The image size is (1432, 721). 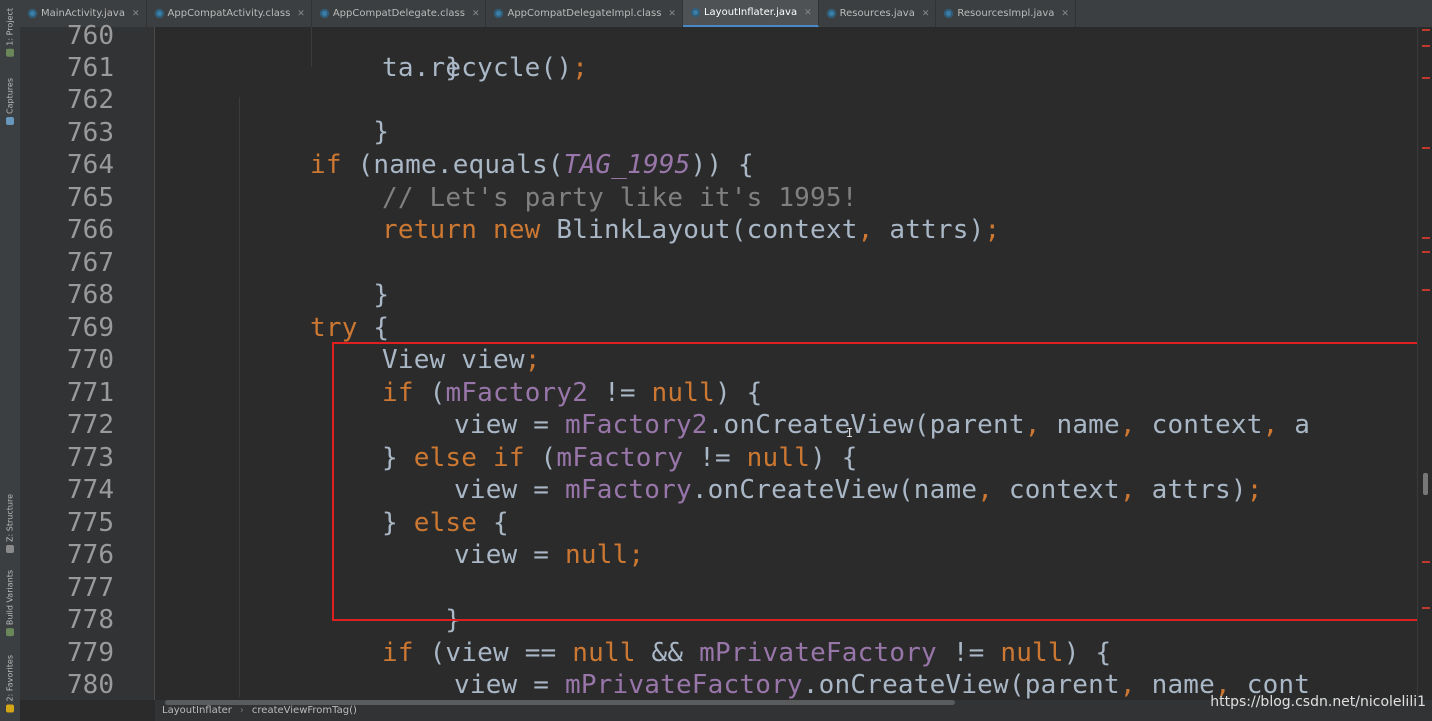 I want to click on line-number: 761, so click(x=90, y=68).